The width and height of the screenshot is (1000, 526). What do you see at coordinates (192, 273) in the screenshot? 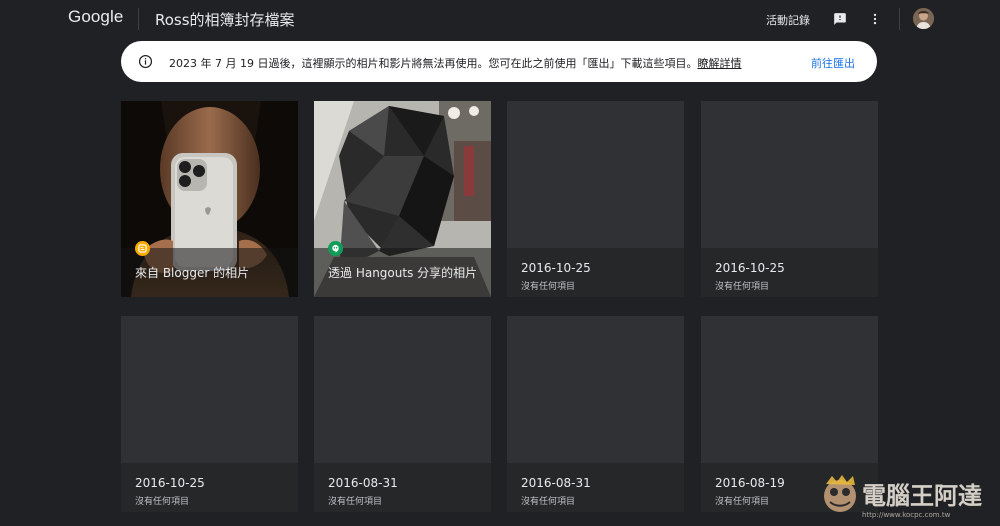
I see `album-title: 來自 Blogger 的相片` at bounding box center [192, 273].